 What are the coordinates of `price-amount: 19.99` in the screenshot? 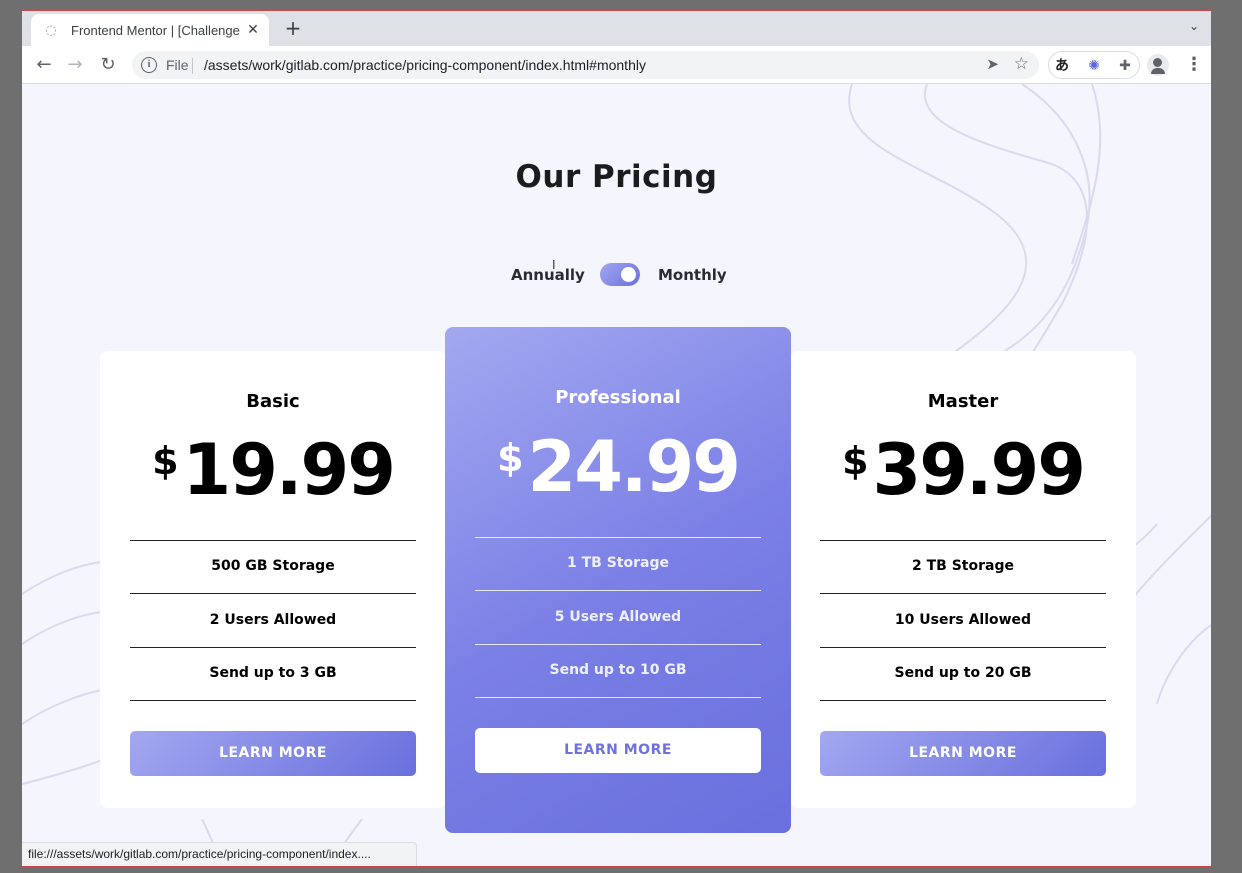 It's located at (289, 470).